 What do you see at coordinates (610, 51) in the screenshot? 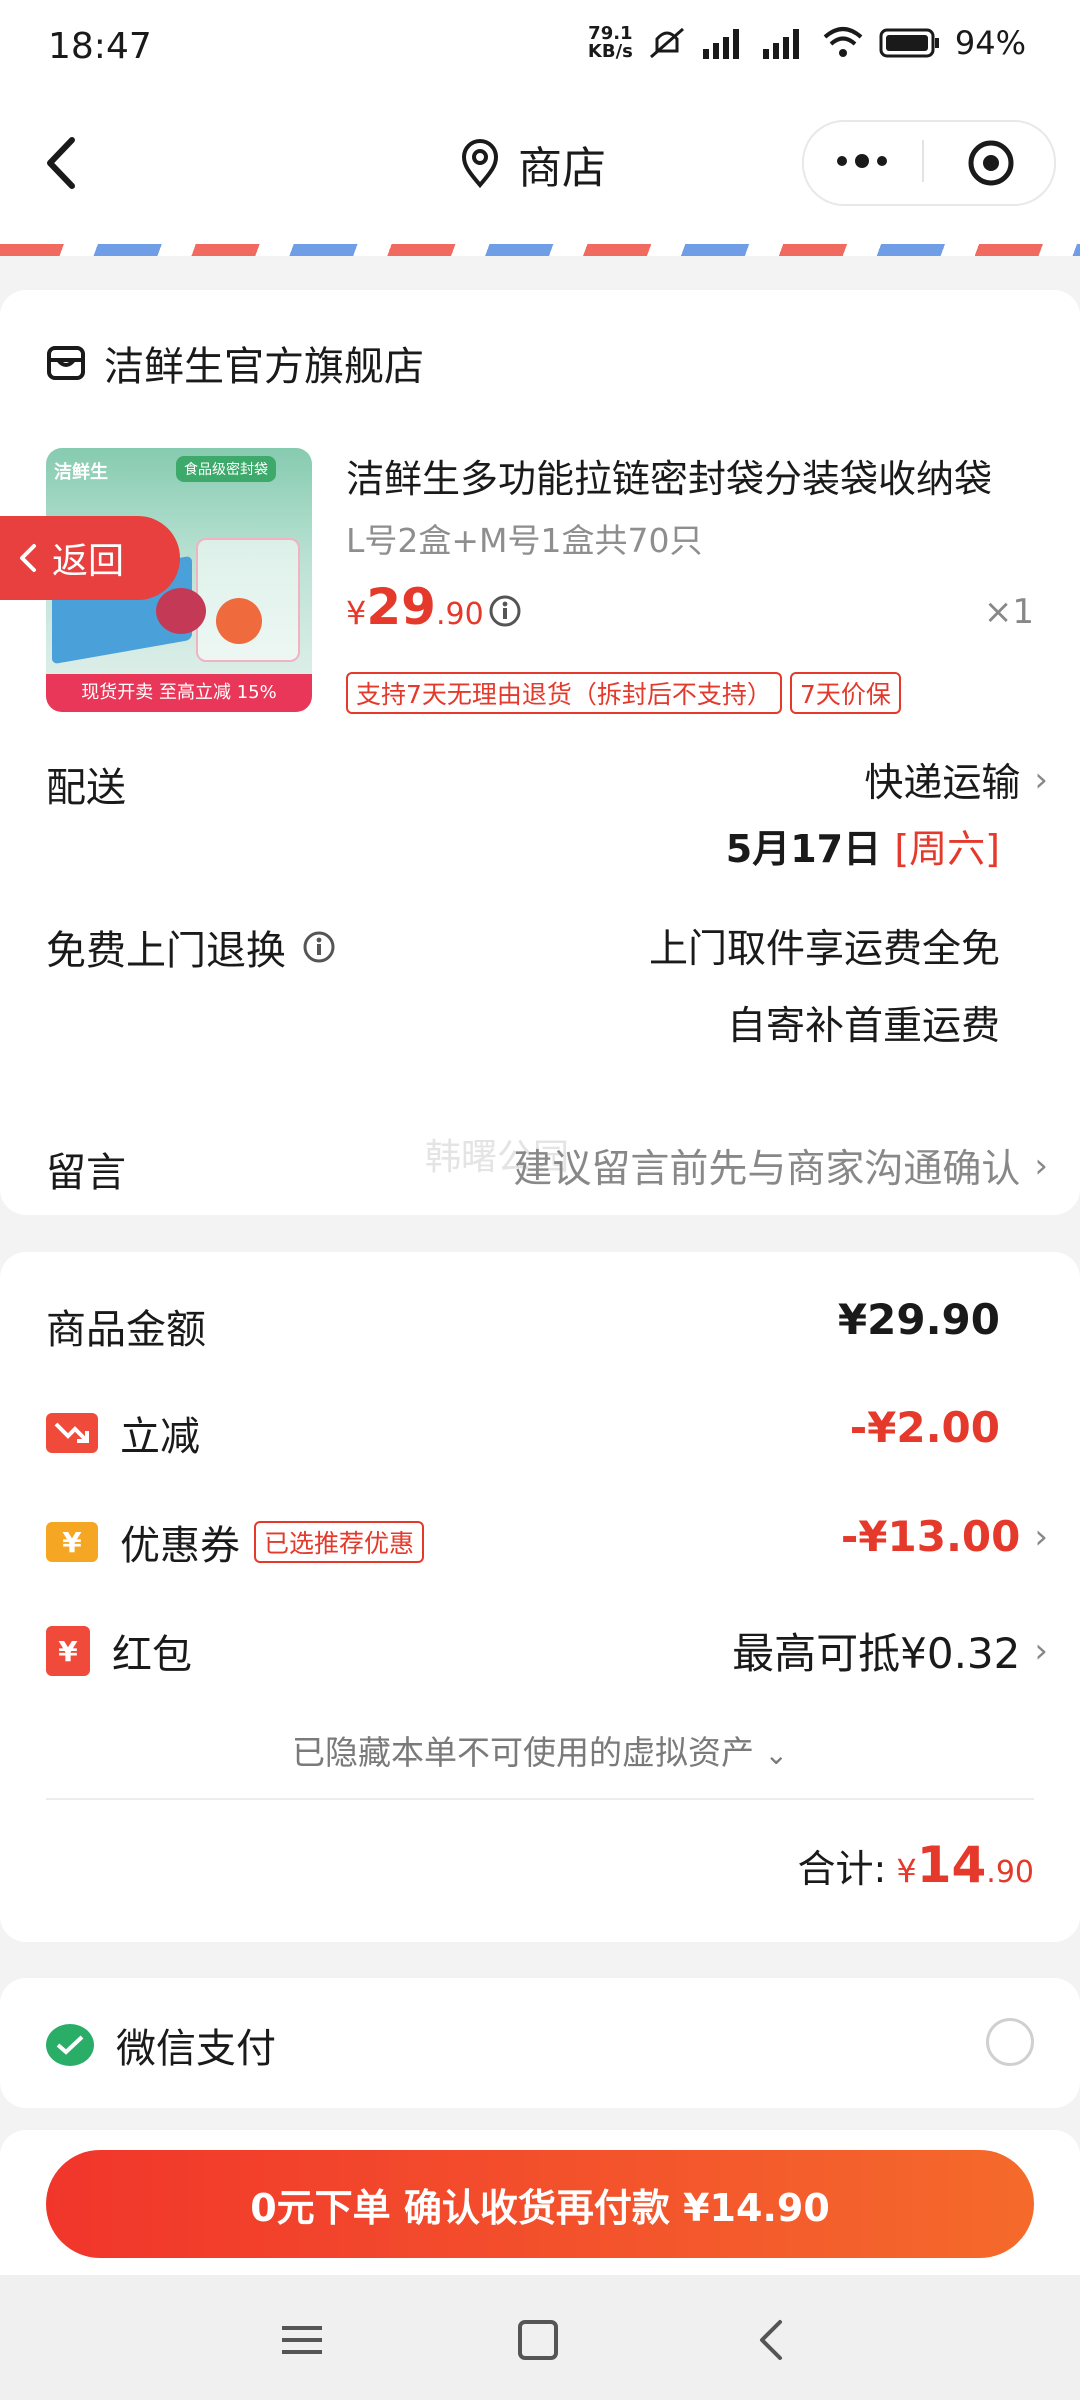
I see `net-speed-unit: KB/s` at bounding box center [610, 51].